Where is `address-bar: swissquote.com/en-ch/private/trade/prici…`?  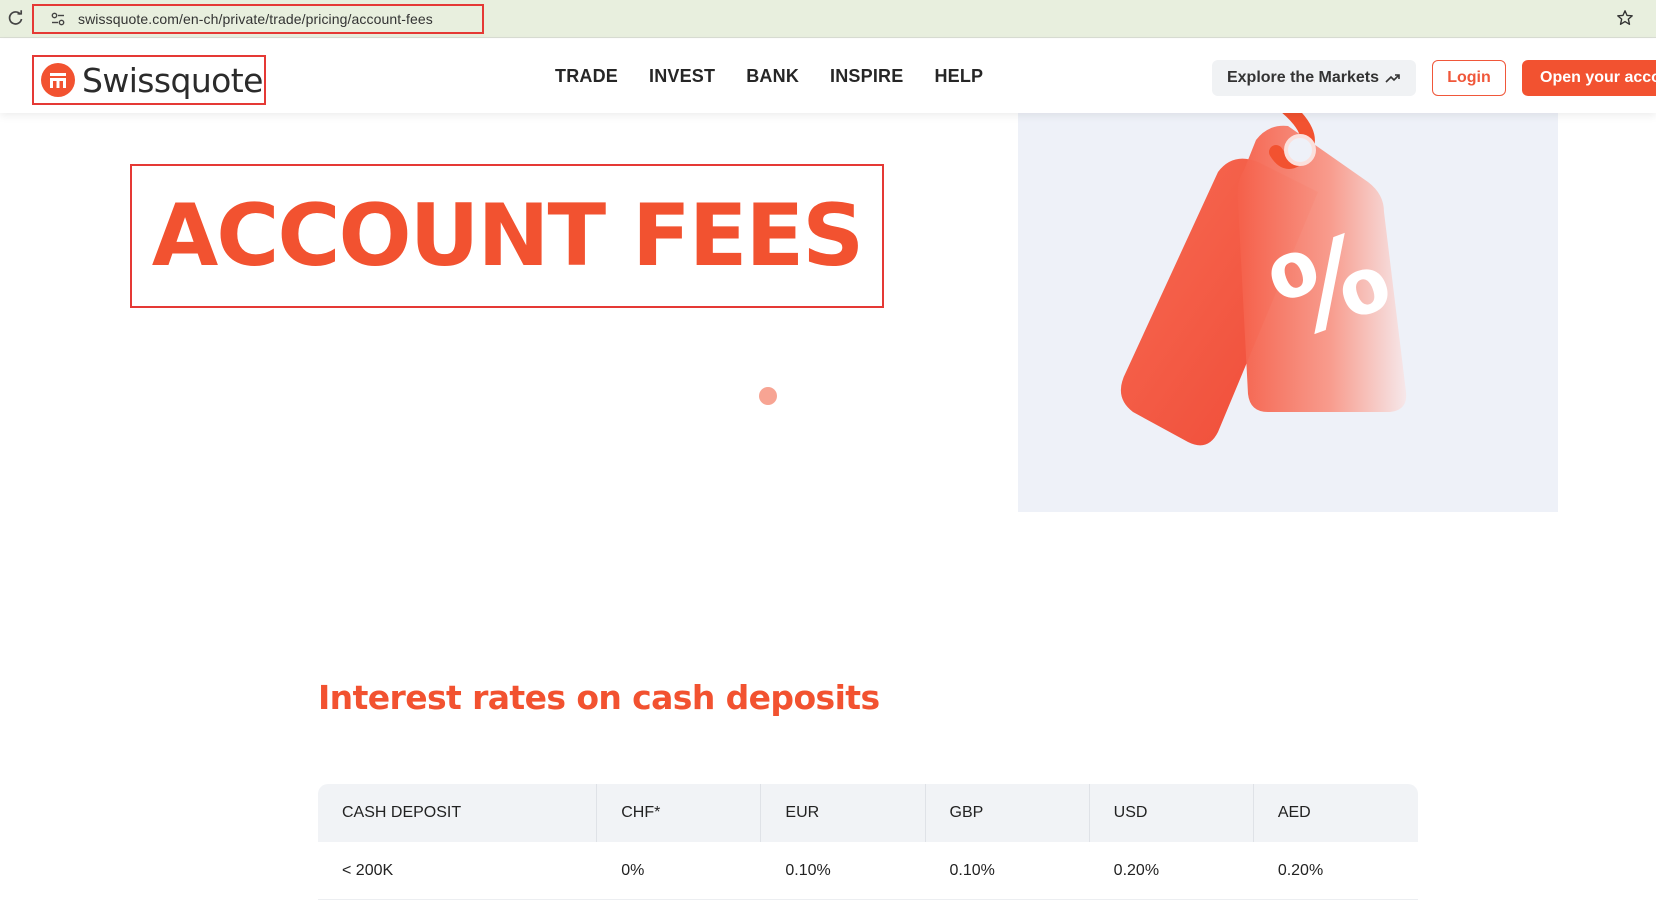 address-bar: swissquote.com/en-ch/private/trade/prici… is located at coordinates (258, 19).